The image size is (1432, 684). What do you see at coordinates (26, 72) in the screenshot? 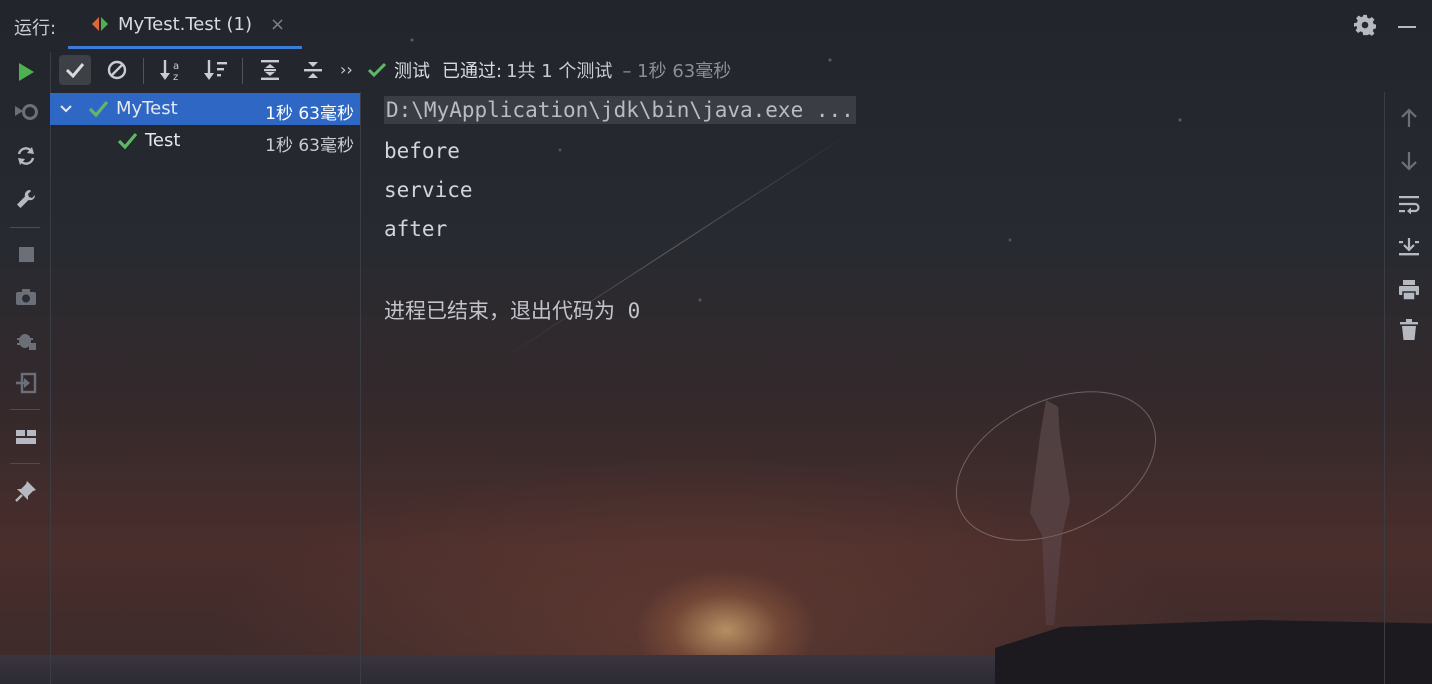
I see `run-icon` at bounding box center [26, 72].